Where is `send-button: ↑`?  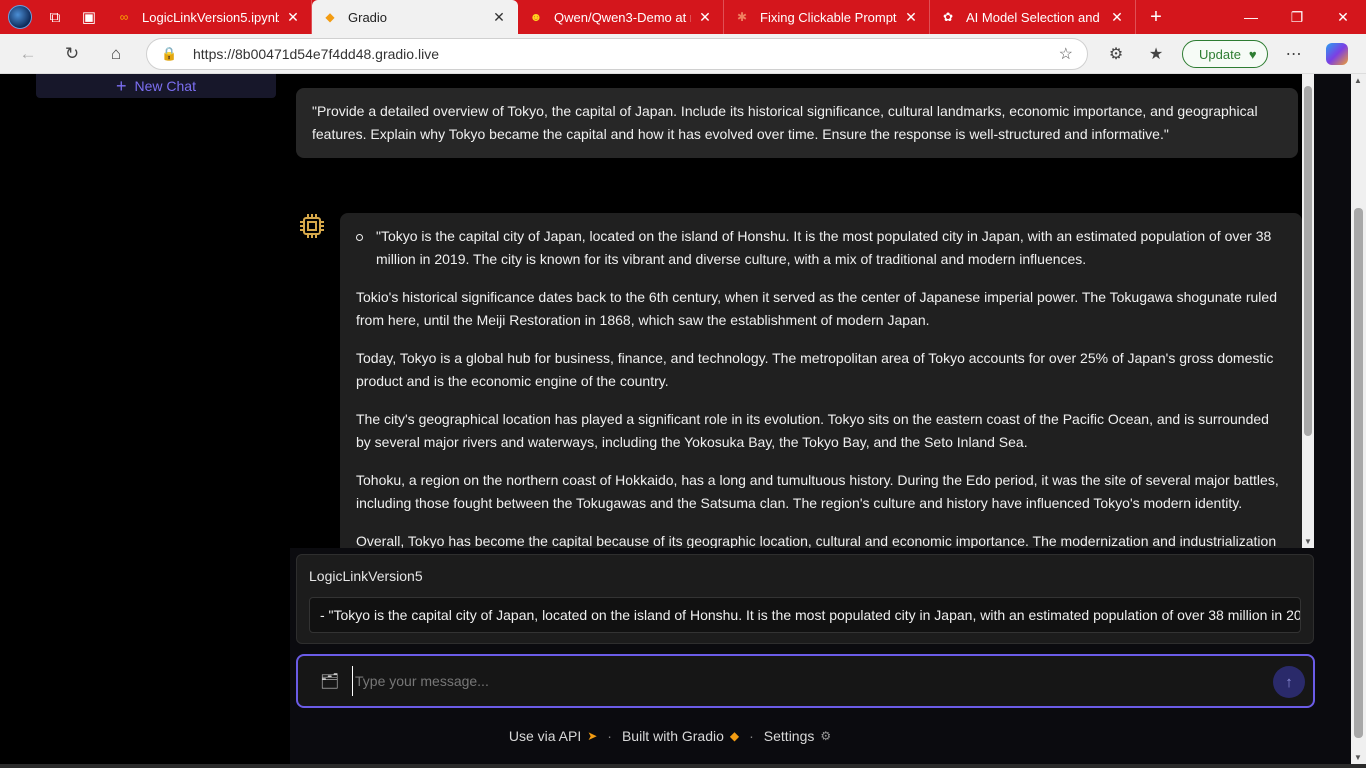 send-button: ↑ is located at coordinates (1289, 682).